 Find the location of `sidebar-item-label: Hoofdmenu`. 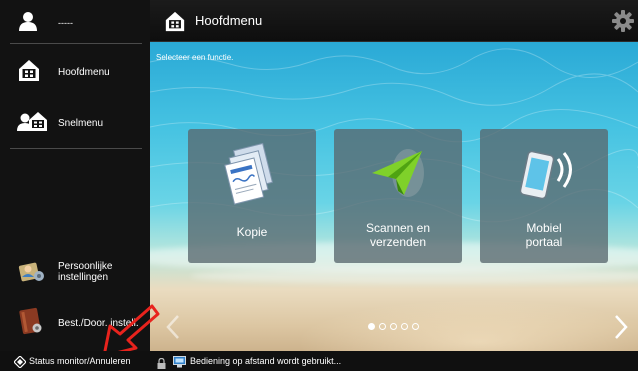

sidebar-item-label: Hoofdmenu is located at coordinates (84, 72).